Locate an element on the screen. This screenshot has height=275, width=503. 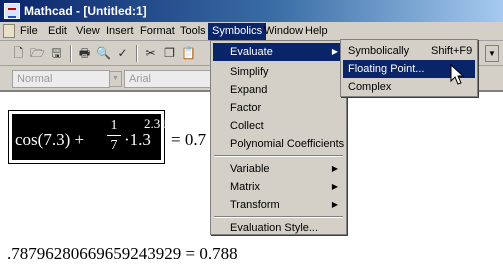
menu-view: View is located at coordinates (88, 31).